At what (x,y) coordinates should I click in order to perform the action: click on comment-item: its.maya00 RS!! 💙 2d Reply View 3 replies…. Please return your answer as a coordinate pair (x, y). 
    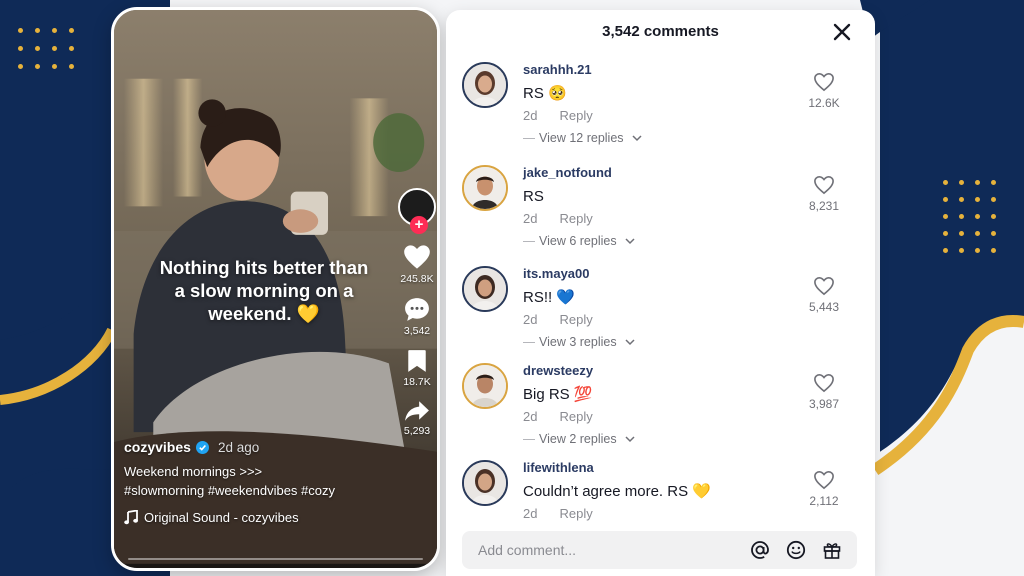
    Looking at the image, I should click on (662, 316).